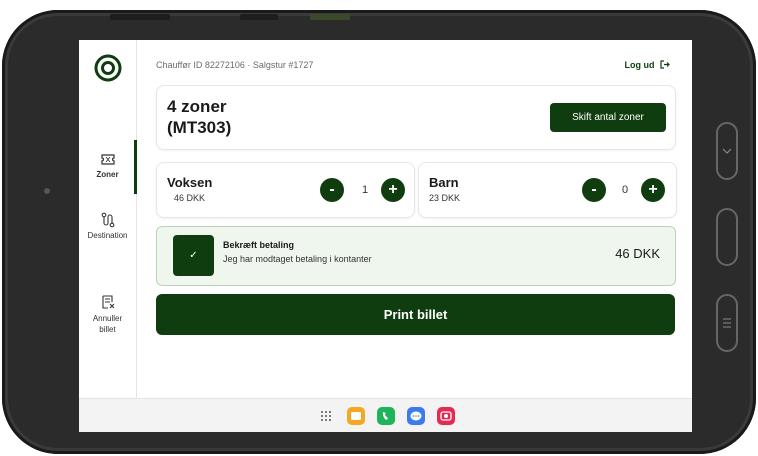  What do you see at coordinates (639, 65) in the screenshot?
I see `logout-label: Log ud` at bounding box center [639, 65].